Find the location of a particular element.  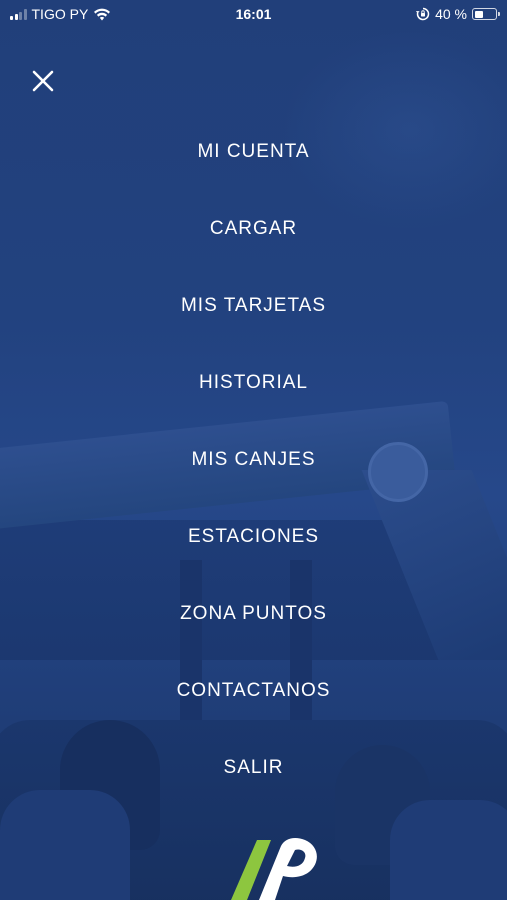

close-icon is located at coordinates (43, 81).